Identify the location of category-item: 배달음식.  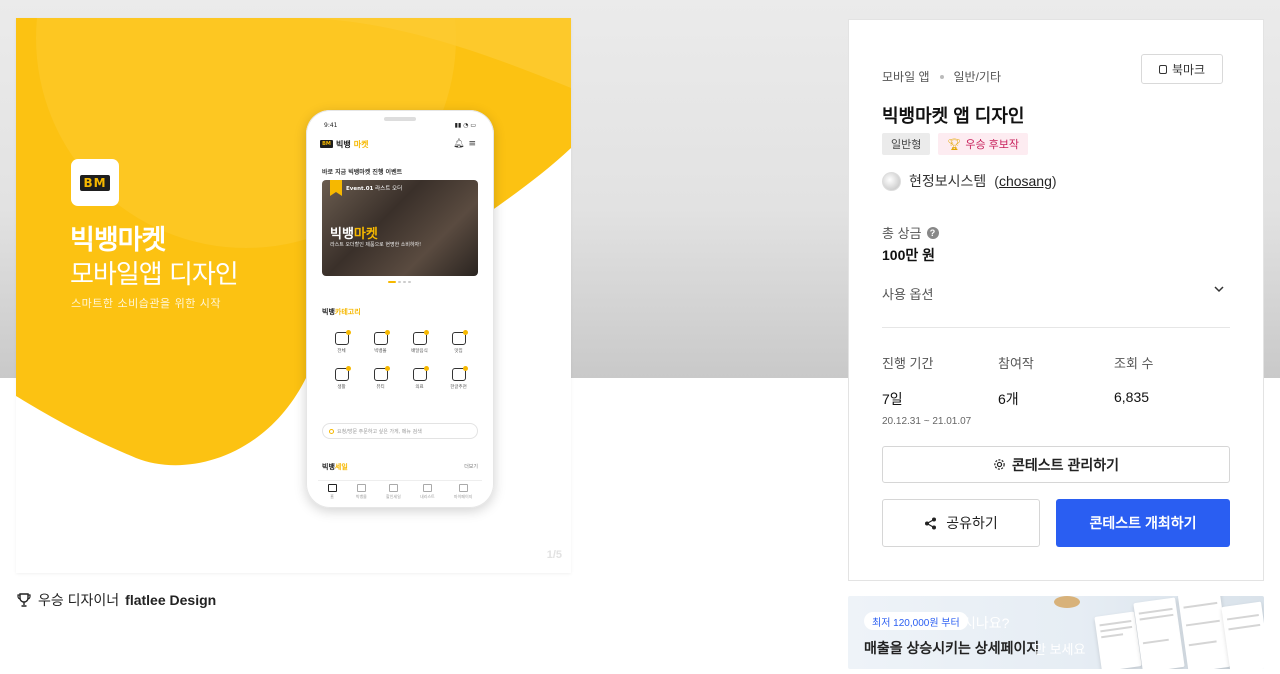
(419, 342).